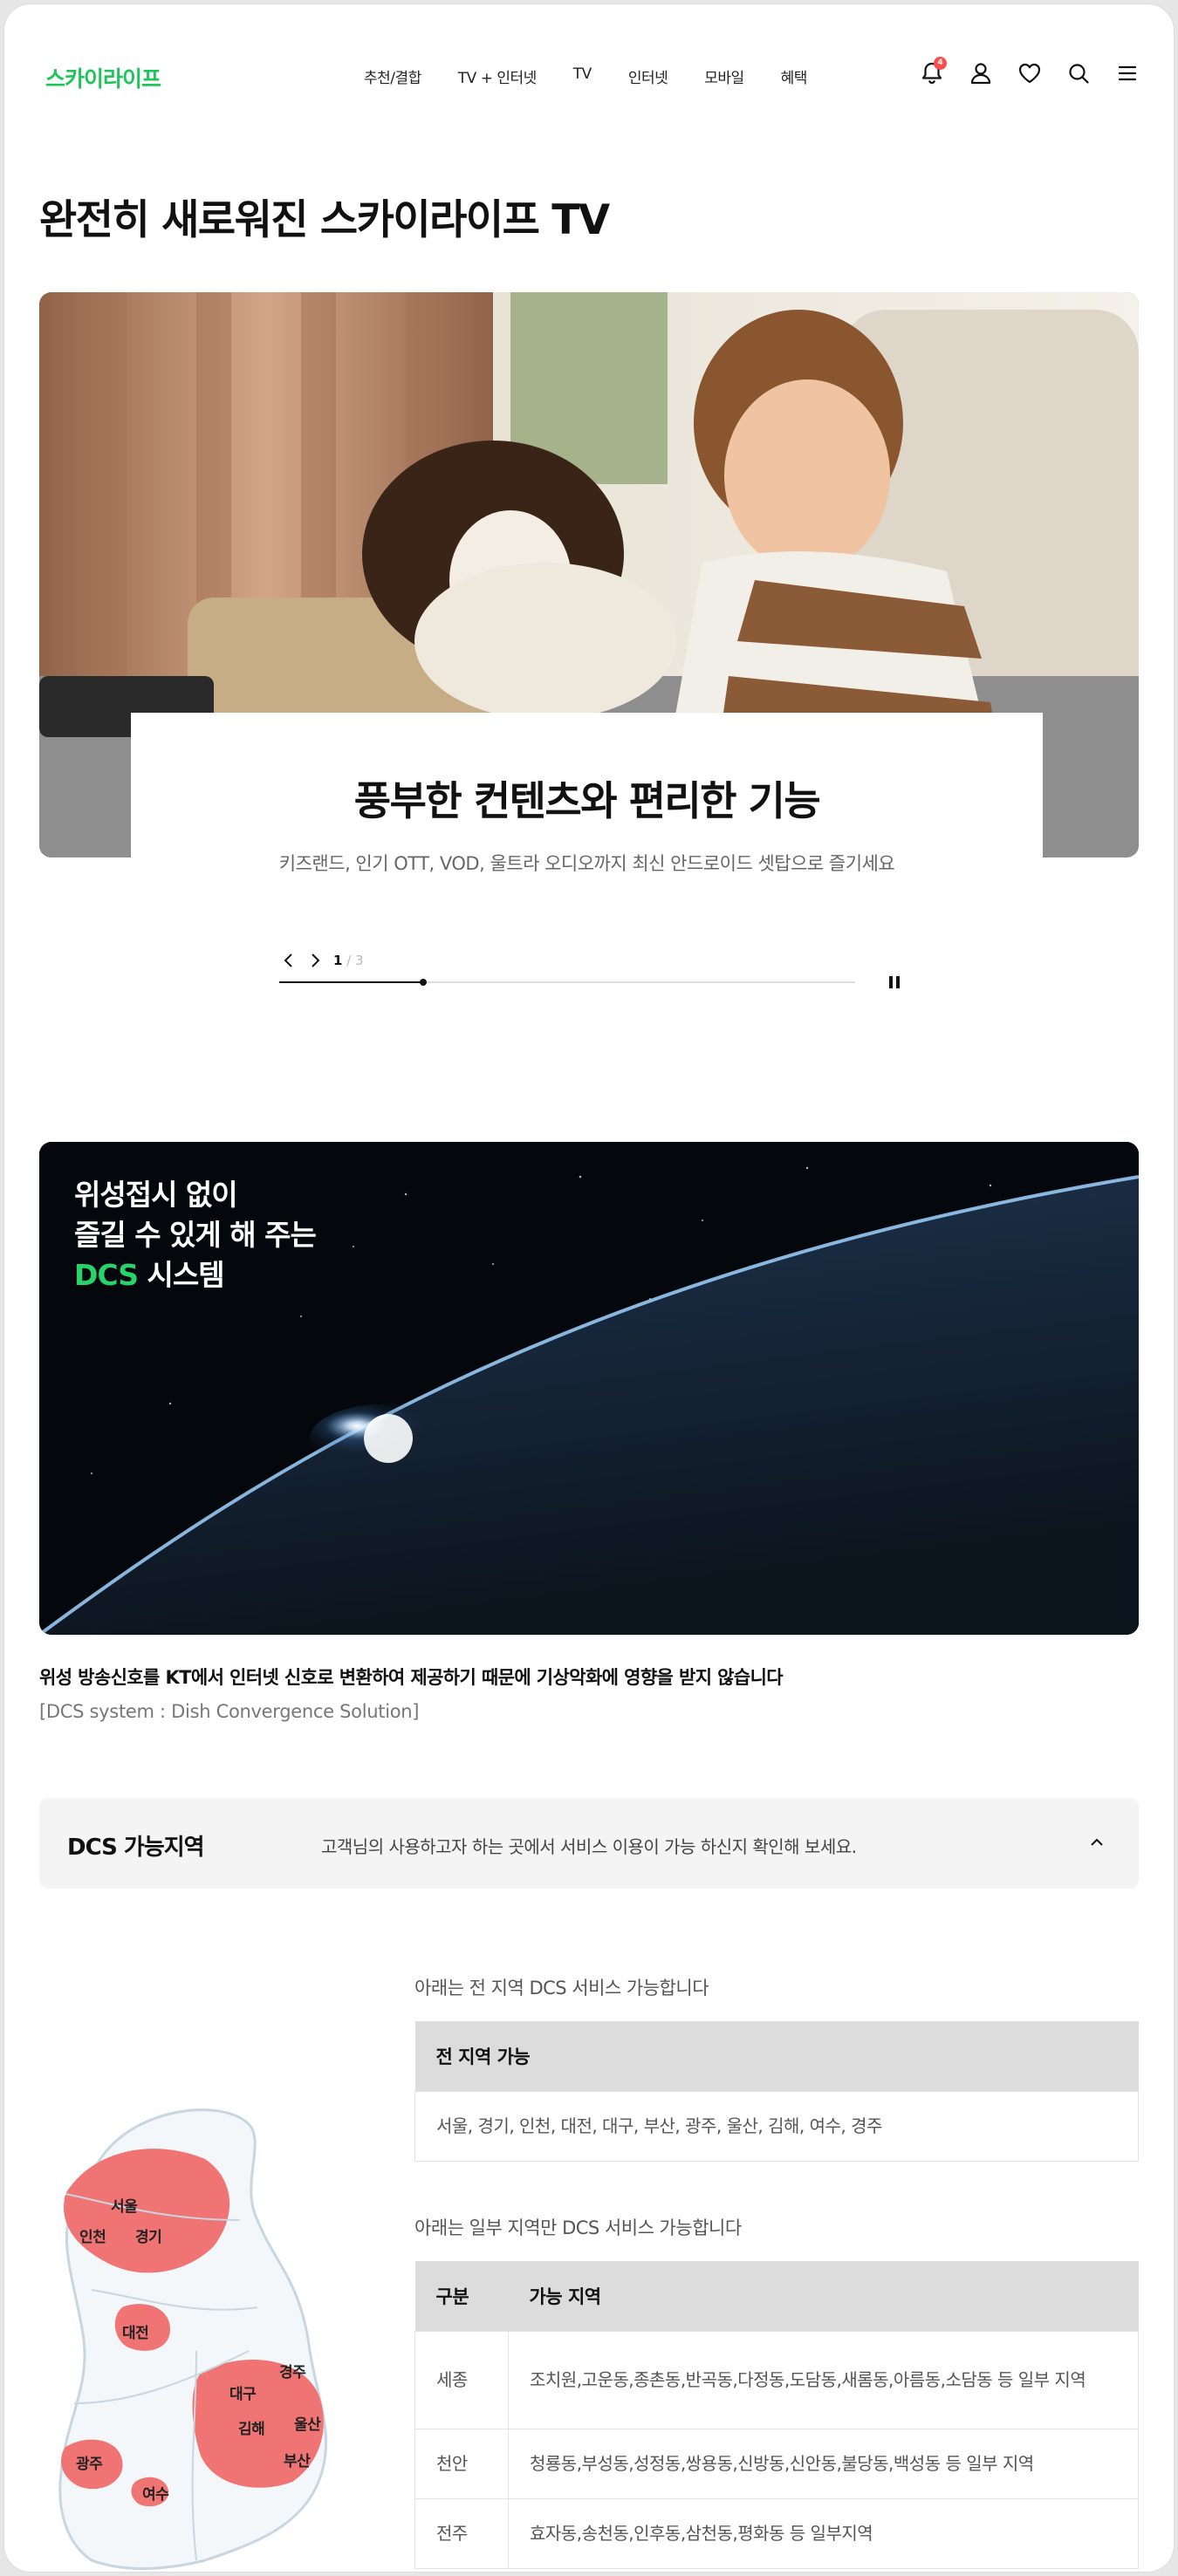  I want to click on prev-arrow-icon, so click(288, 960).